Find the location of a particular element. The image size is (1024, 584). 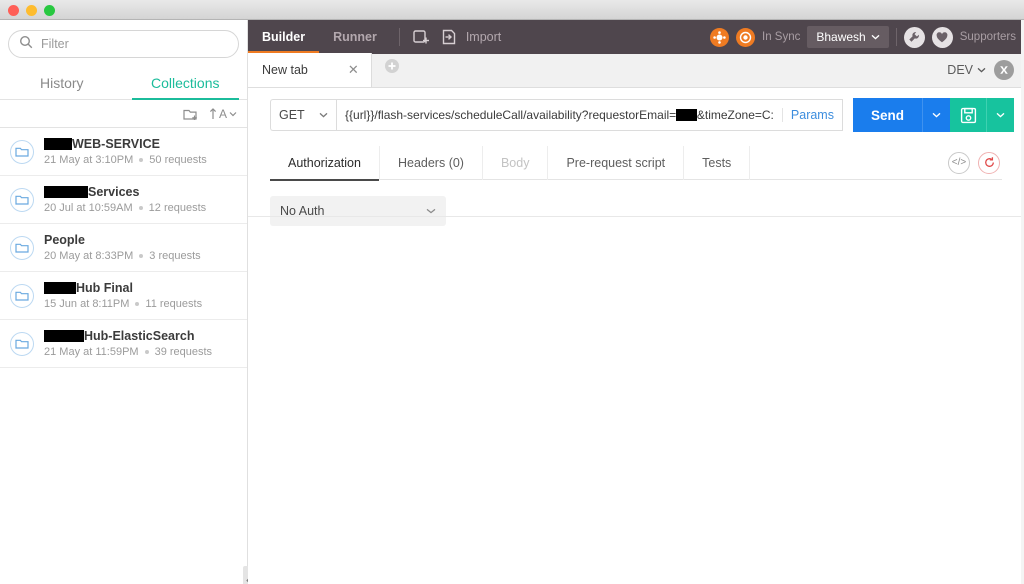

sidebar-tab-collections: Collections is located at coordinates (186, 83).